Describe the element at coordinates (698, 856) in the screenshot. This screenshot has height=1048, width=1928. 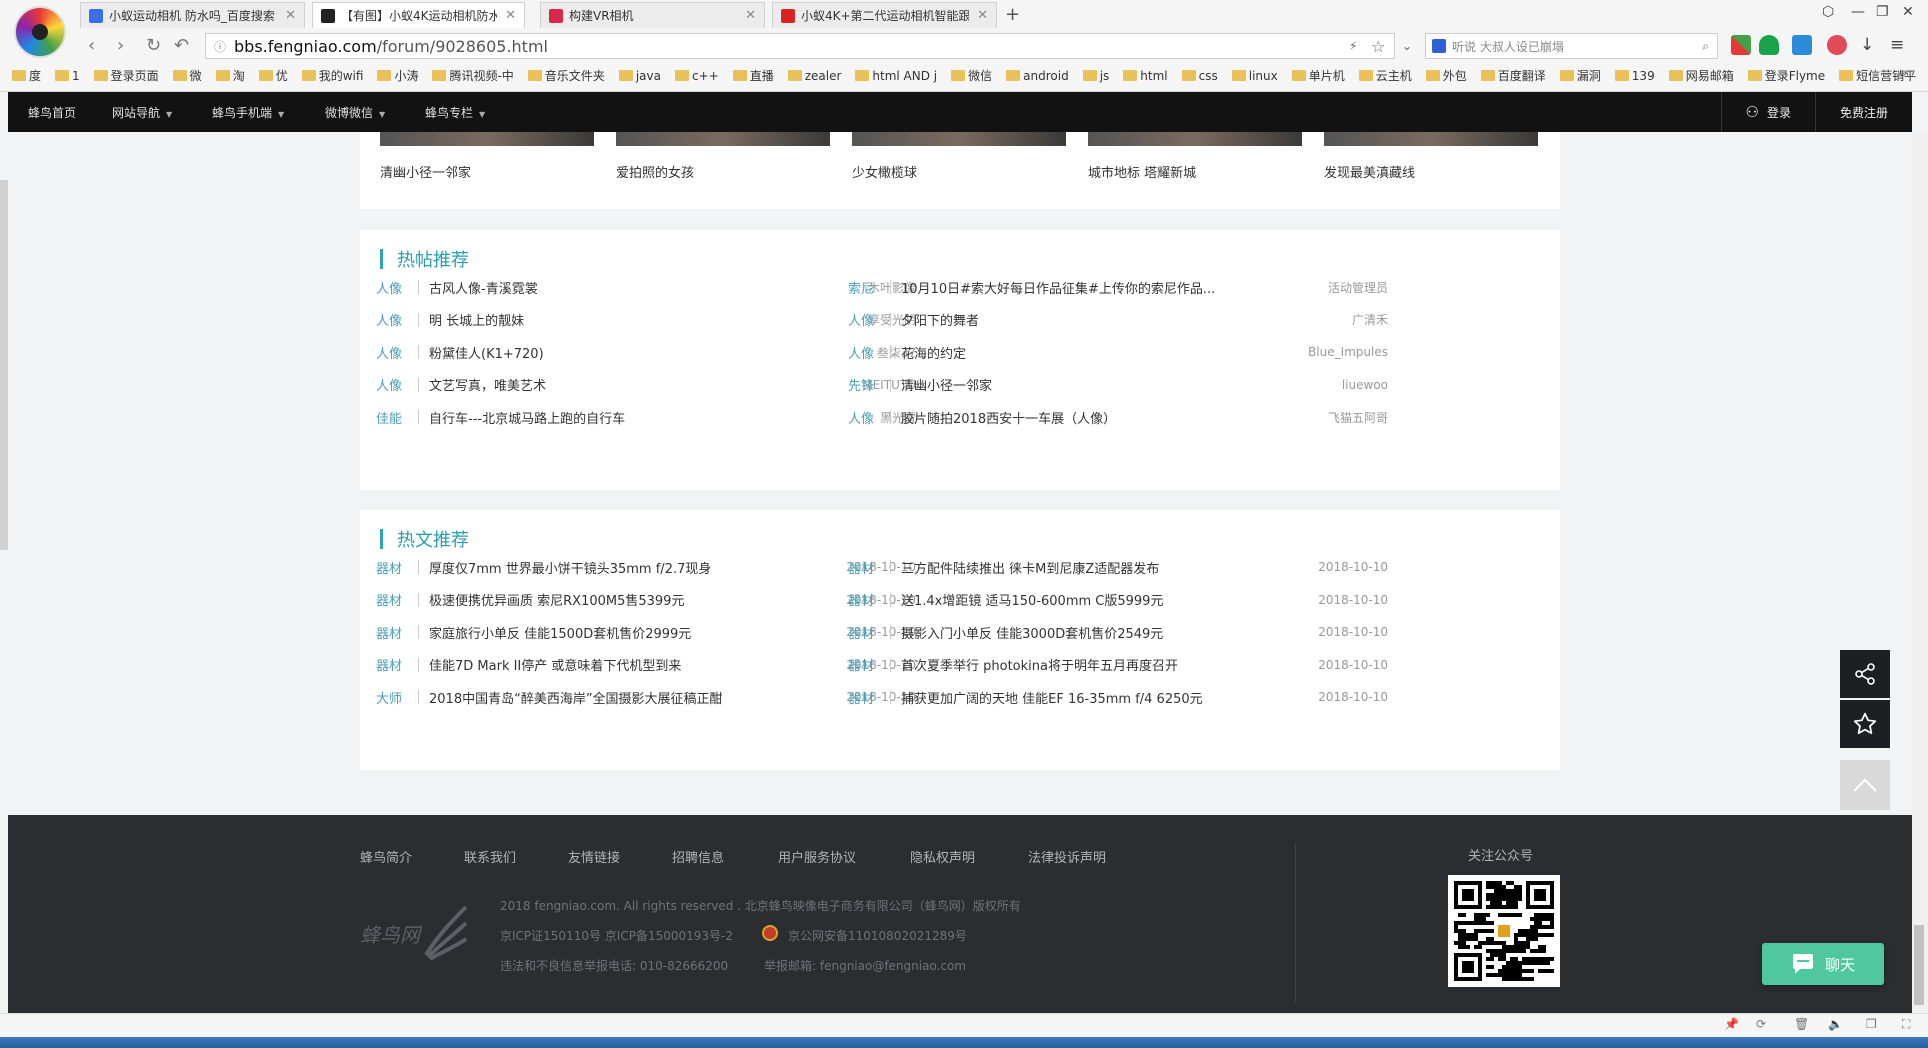
I see `footer-link-jobs: 招聘信息` at that location.